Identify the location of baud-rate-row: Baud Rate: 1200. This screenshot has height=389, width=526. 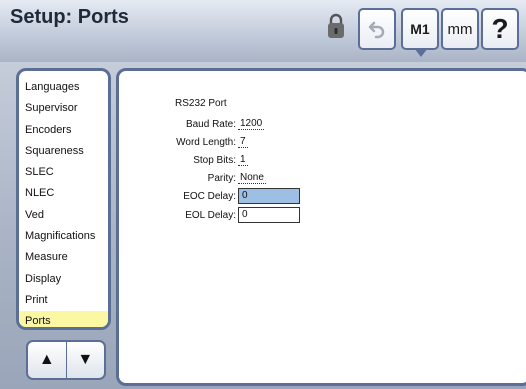
(192, 124).